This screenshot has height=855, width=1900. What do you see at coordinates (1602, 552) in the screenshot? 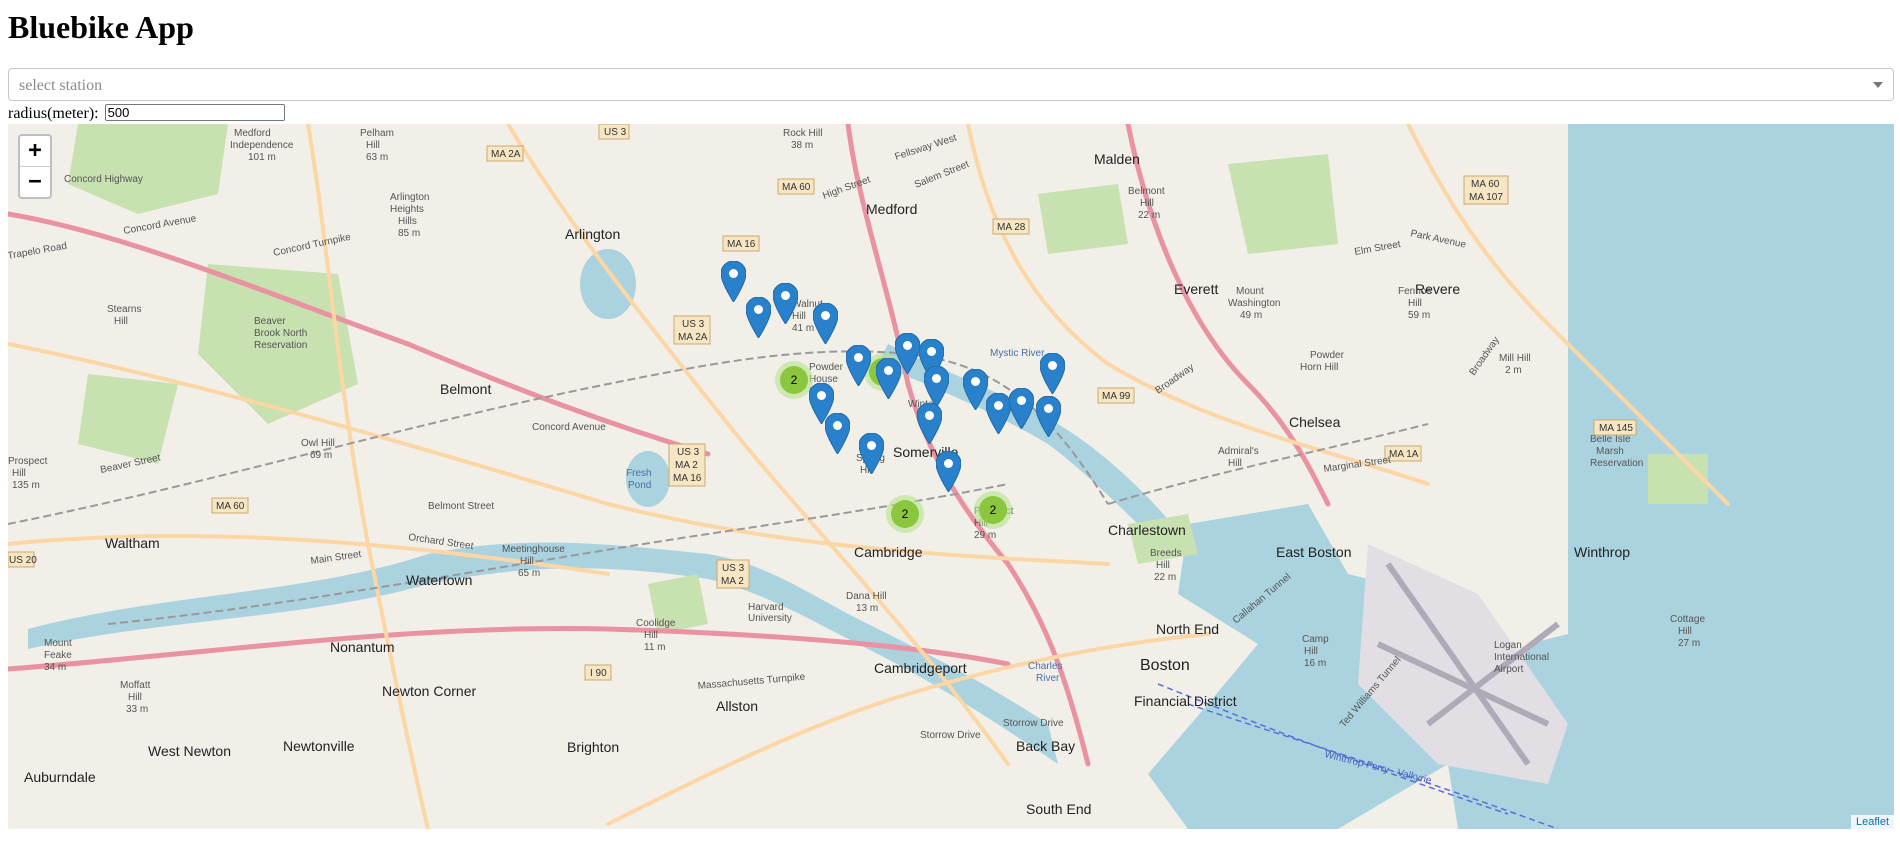
I see `svg-text: Winthrop` at bounding box center [1602, 552].